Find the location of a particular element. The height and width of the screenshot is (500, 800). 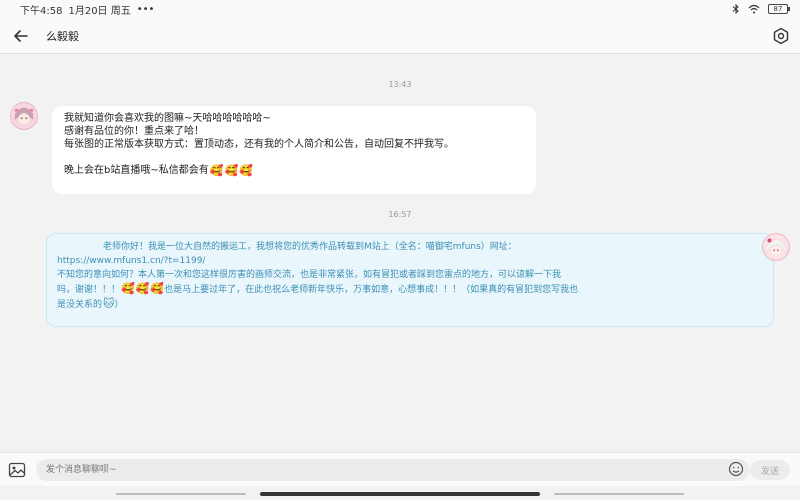

message-line-with-emoji: 晚上会在b站直播哦~私信都会有 🥰 🥰 🥰 is located at coordinates (294, 170).